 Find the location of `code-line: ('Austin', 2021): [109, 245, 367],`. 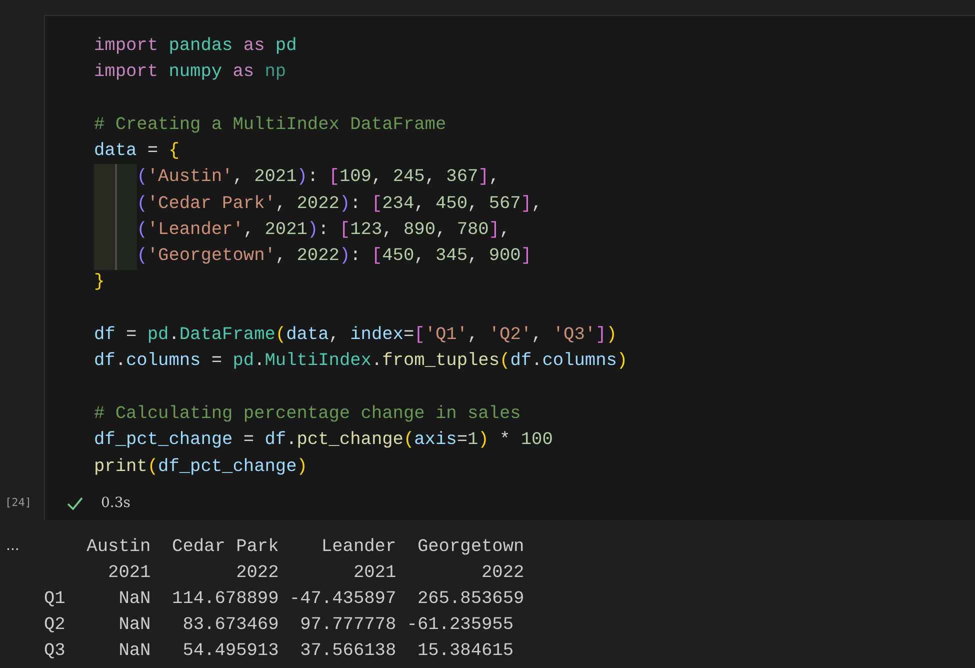

code-line: ('Austin', 2021): [109, 245, 367], is located at coordinates (318, 178).